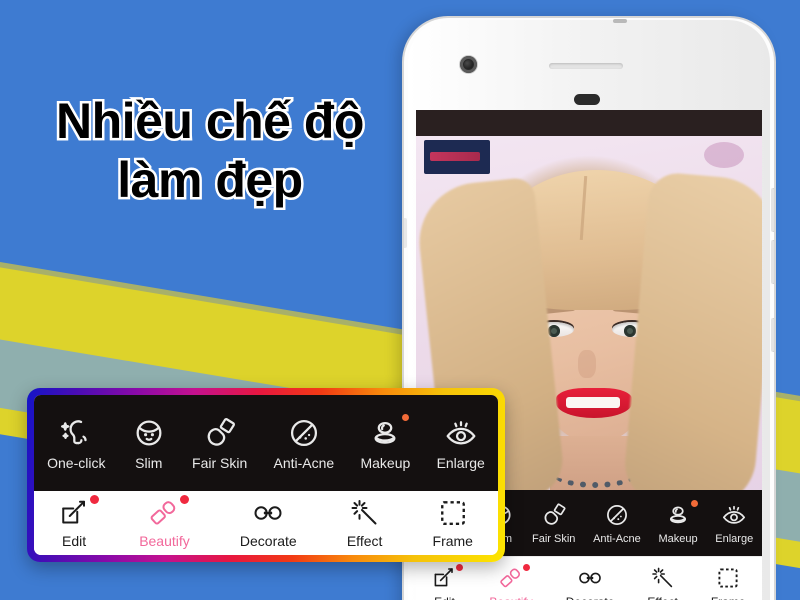  Describe the element at coordinates (630, 331) in the screenshot. I see `photo-pupil-right` at that location.